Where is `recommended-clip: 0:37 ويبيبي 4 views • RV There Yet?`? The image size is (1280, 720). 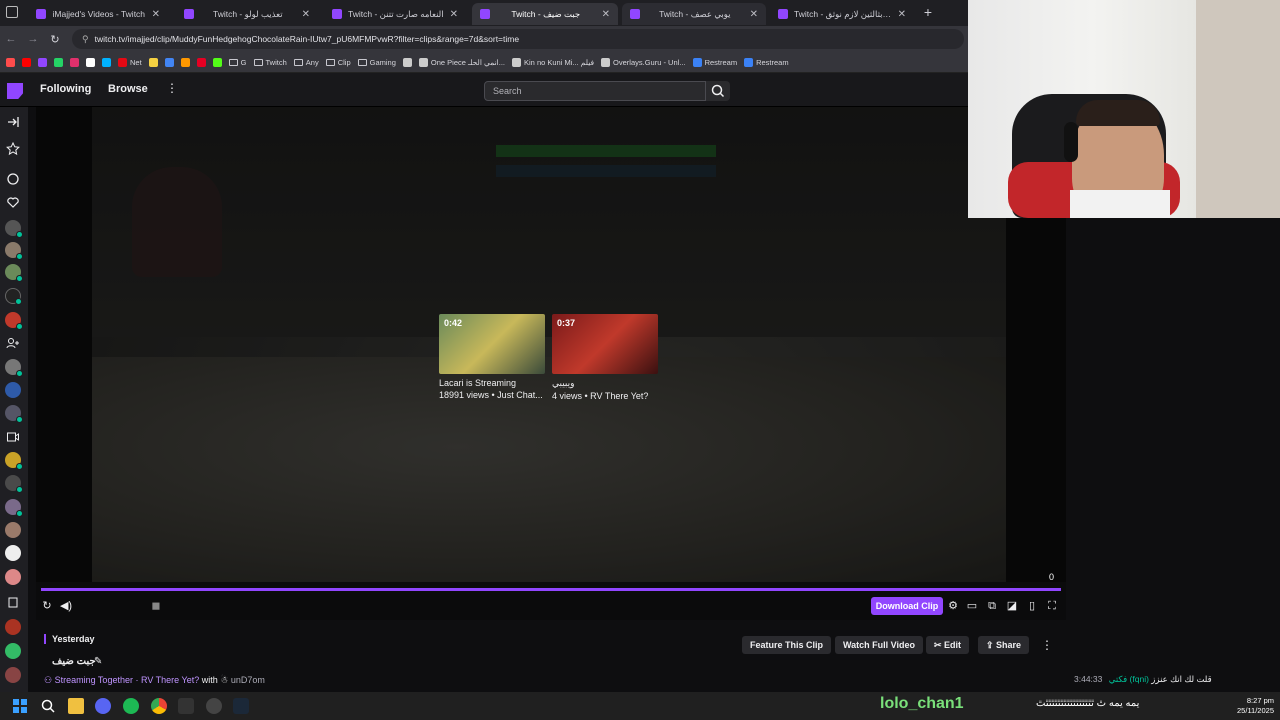 recommended-clip: 0:37 ويبيبي 4 views • RV There Yet? is located at coordinates (605, 357).